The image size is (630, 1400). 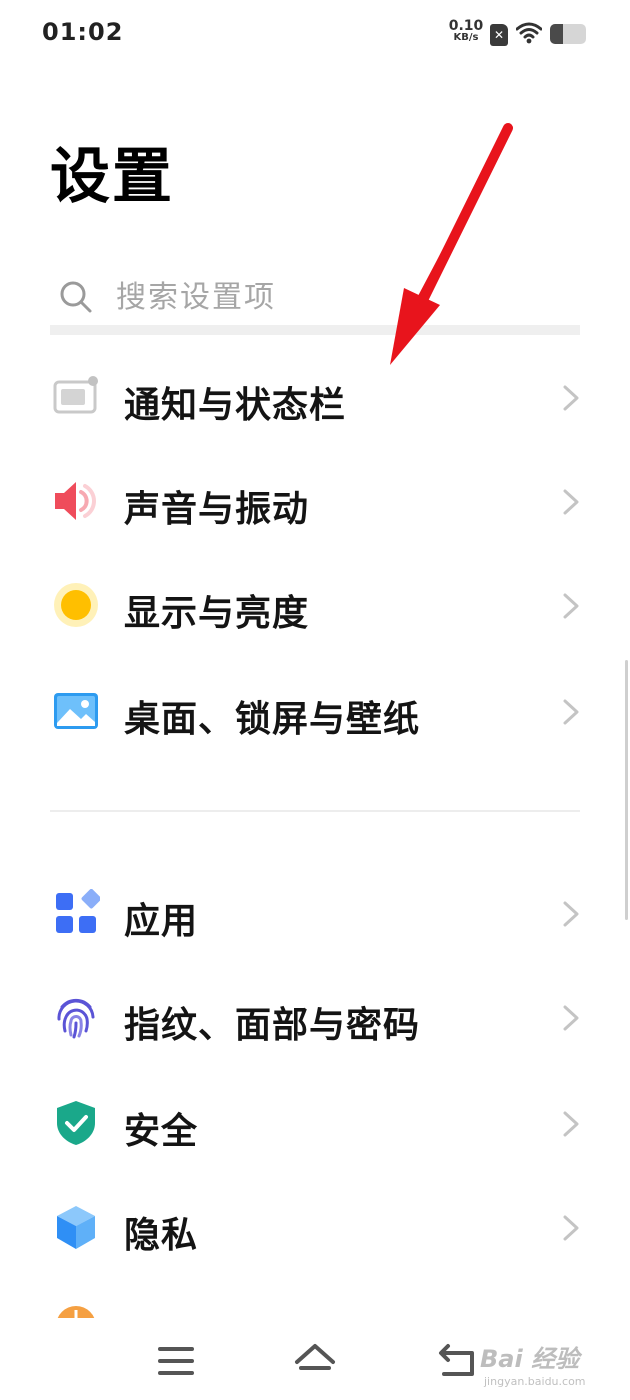 I want to click on battery-icon, so click(x=568, y=34).